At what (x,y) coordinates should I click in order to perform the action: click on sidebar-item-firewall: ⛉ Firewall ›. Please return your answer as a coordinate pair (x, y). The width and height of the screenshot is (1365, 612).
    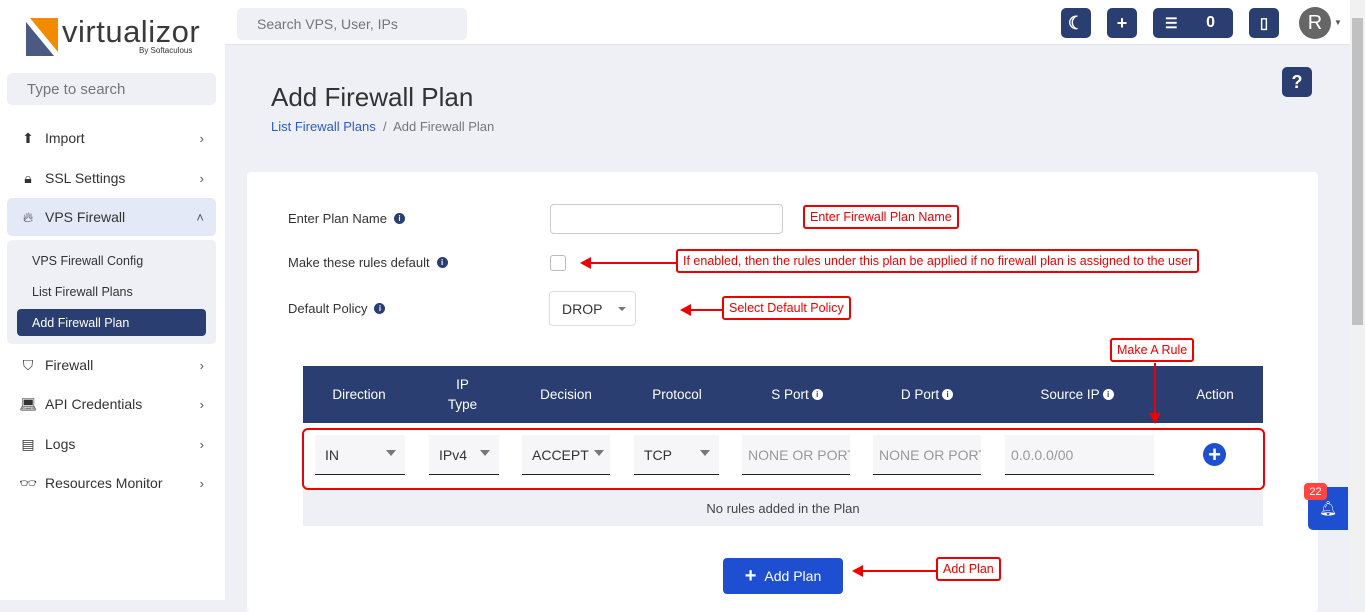
    Looking at the image, I should click on (111, 365).